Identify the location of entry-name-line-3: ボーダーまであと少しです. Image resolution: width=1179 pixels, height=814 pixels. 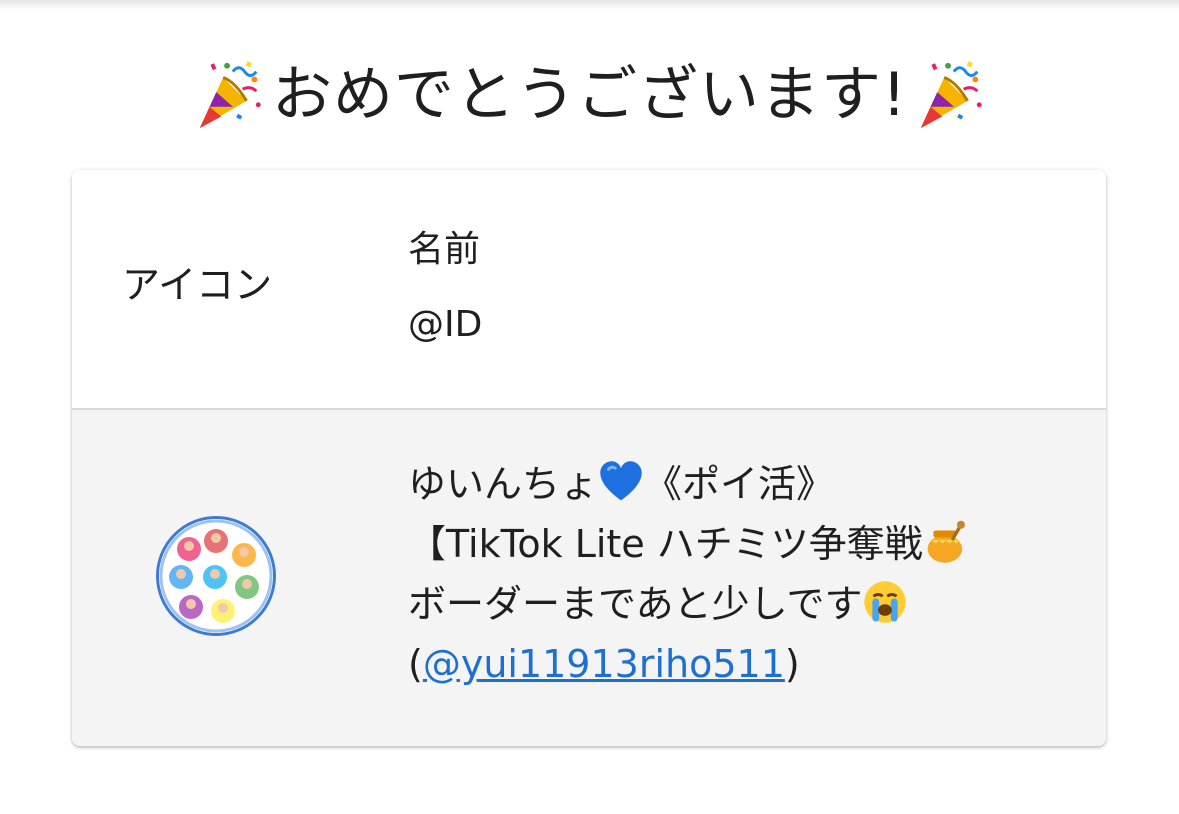
(748, 604).